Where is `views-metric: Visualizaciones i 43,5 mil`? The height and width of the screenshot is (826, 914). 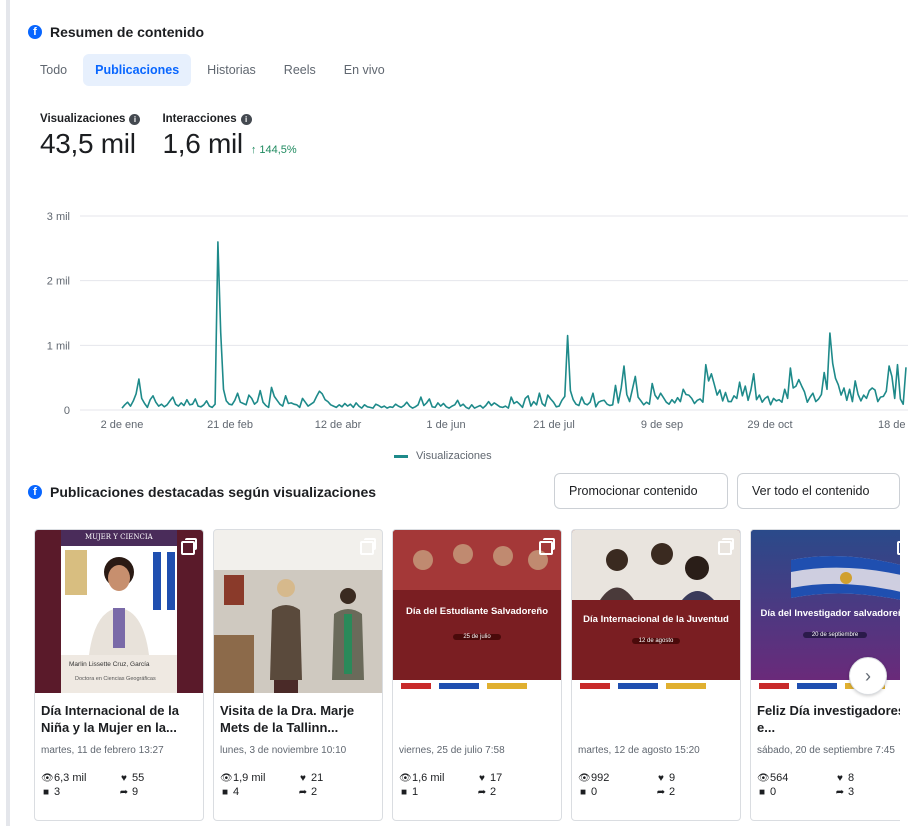
views-metric: Visualizaciones i 43,5 mil is located at coordinates (90, 136).